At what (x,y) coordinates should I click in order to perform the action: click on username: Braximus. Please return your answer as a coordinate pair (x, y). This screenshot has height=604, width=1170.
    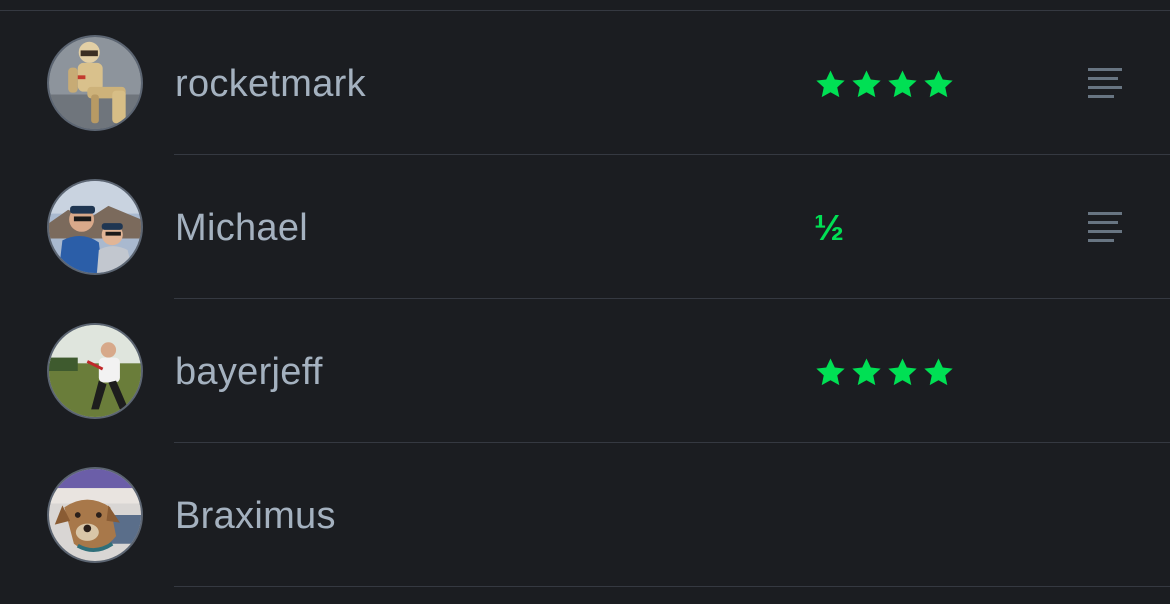
    Looking at the image, I should click on (255, 516).